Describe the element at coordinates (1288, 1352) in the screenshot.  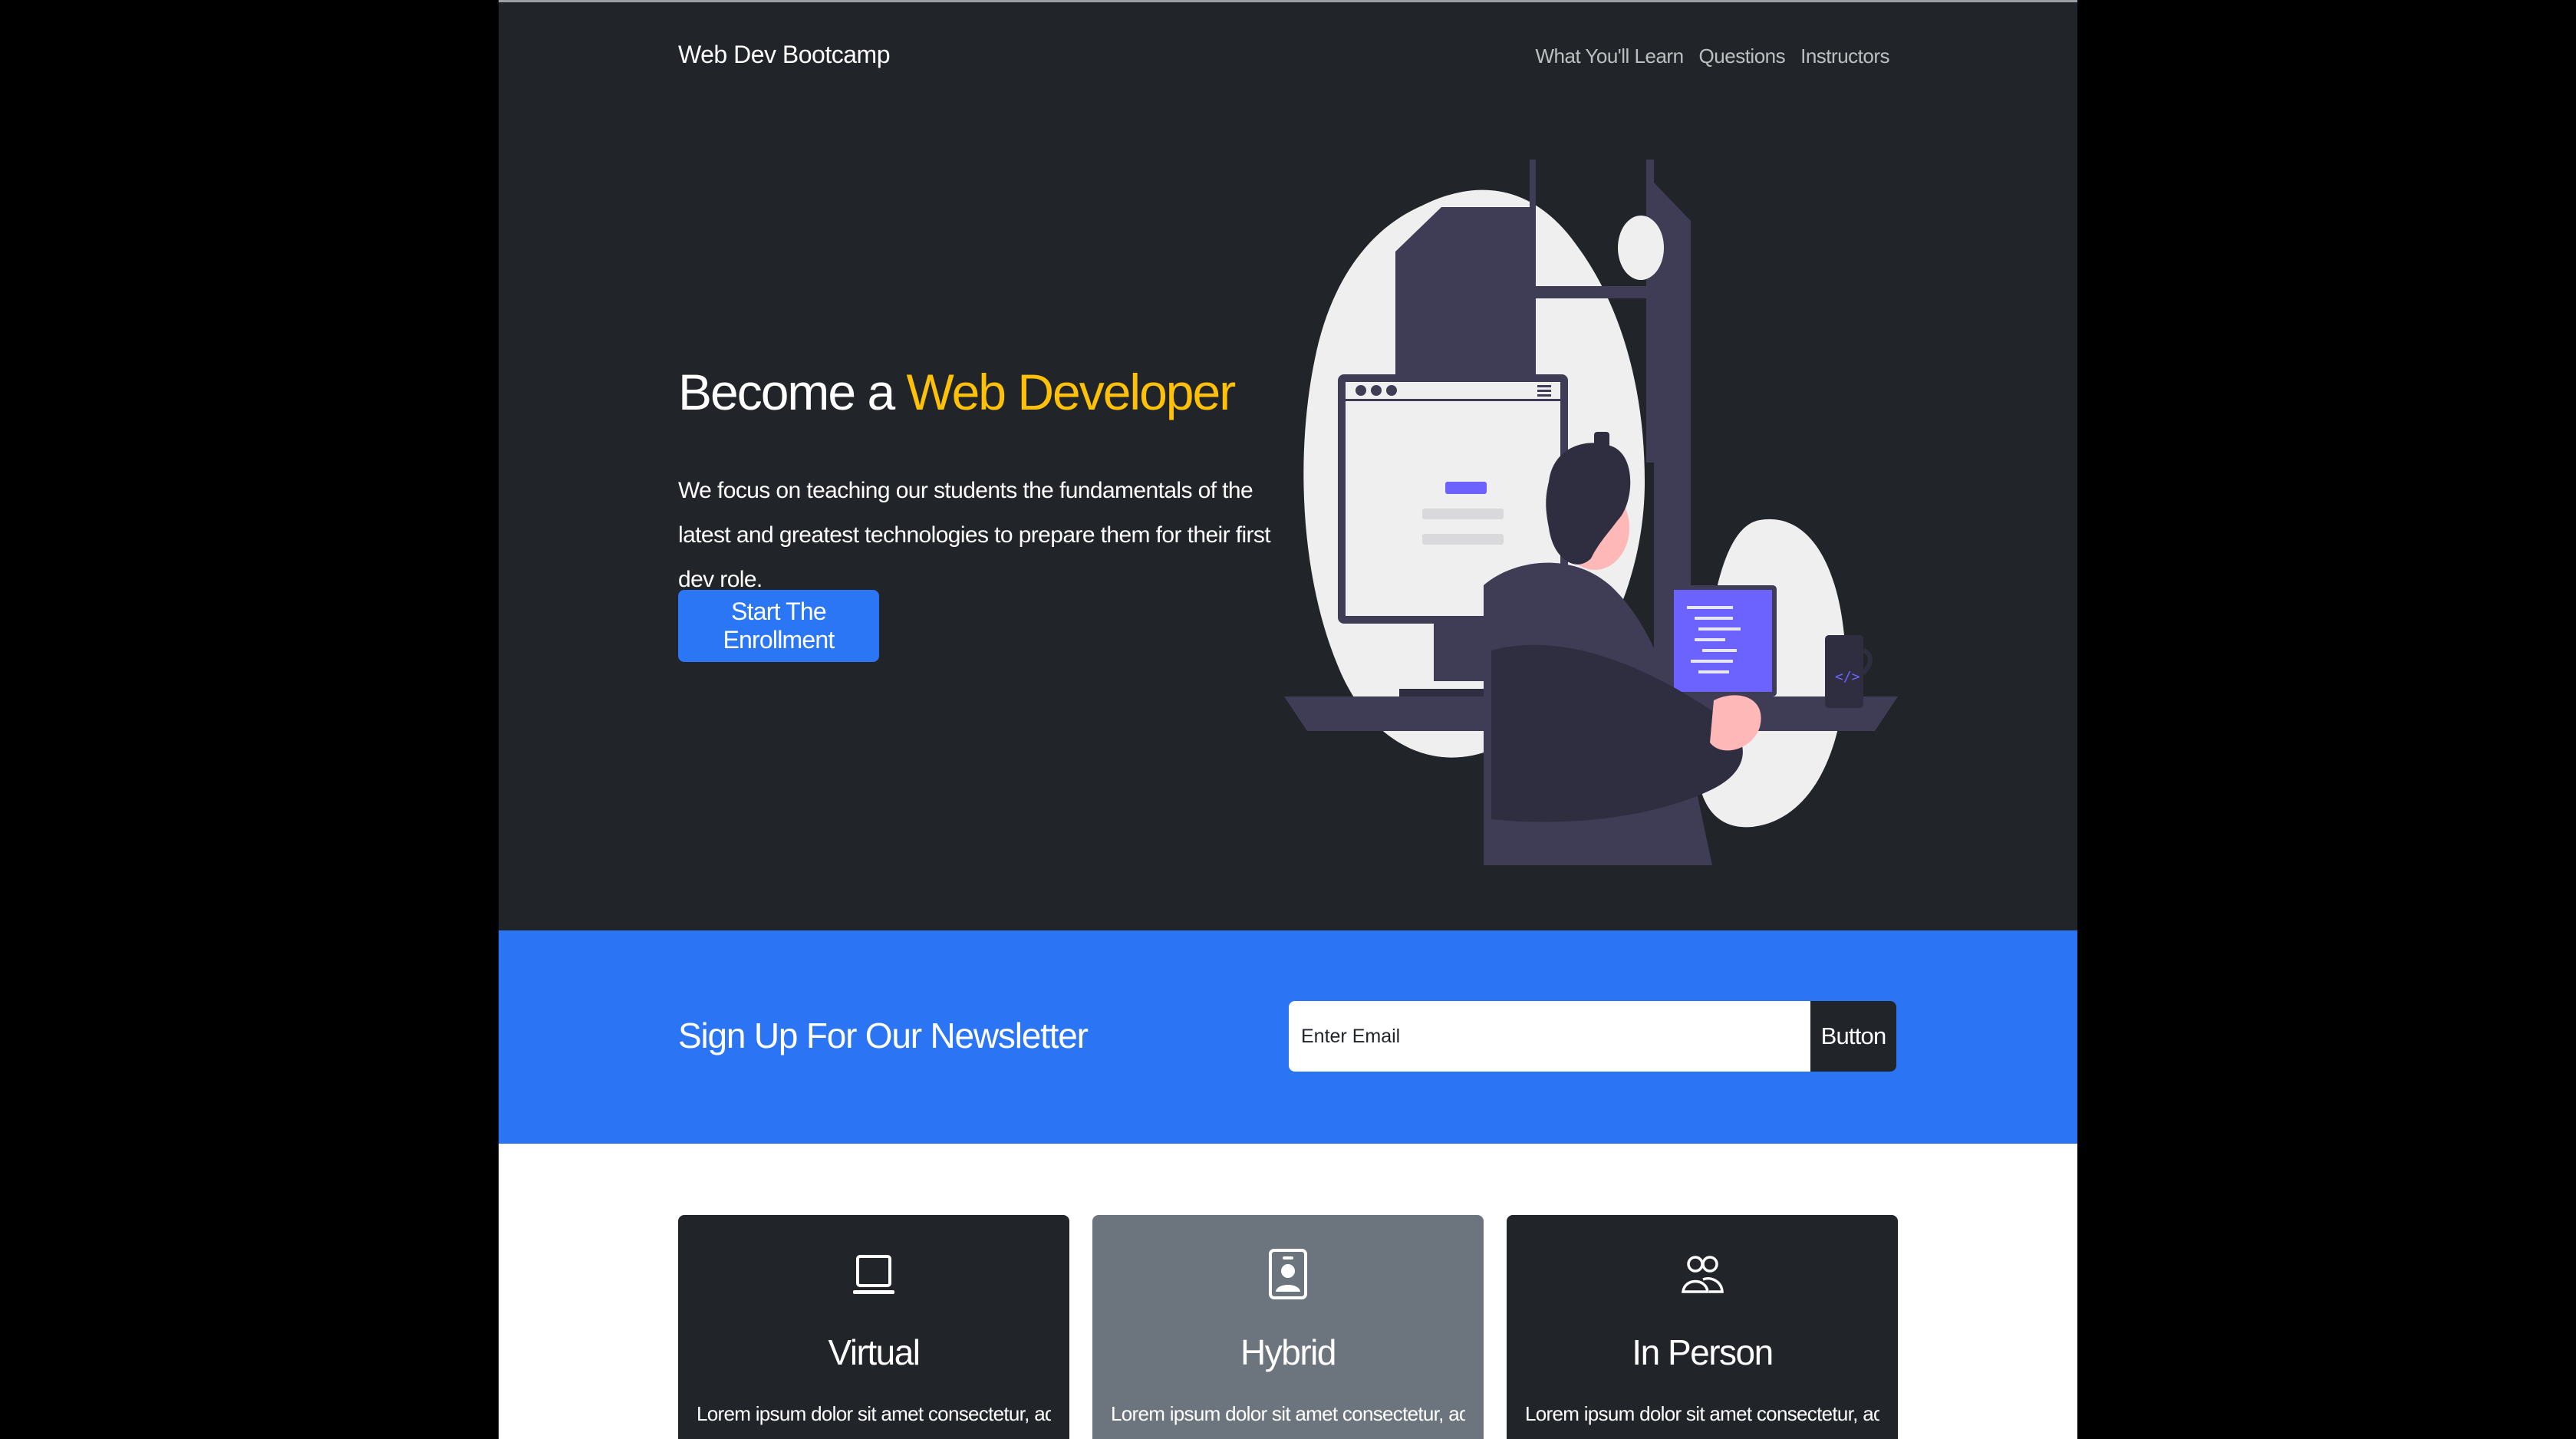
I see `card-title: Hybrid` at that location.